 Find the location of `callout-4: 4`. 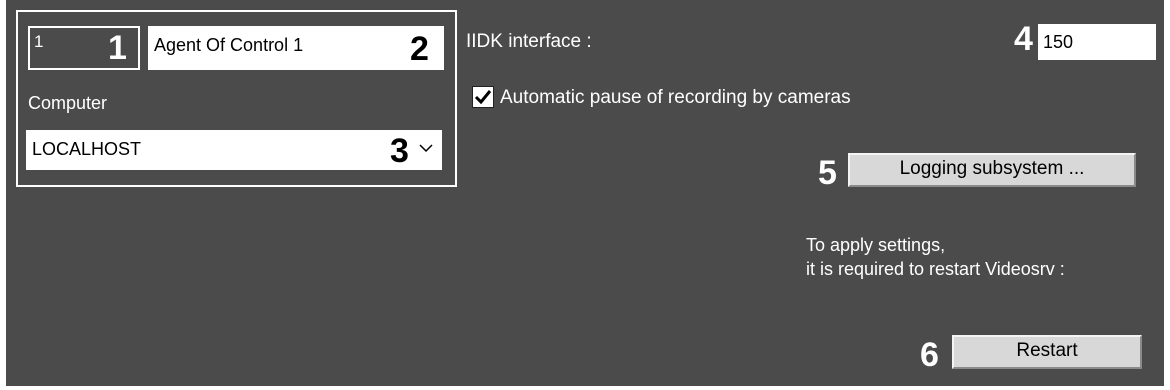

callout-4: 4 is located at coordinates (1023, 39).